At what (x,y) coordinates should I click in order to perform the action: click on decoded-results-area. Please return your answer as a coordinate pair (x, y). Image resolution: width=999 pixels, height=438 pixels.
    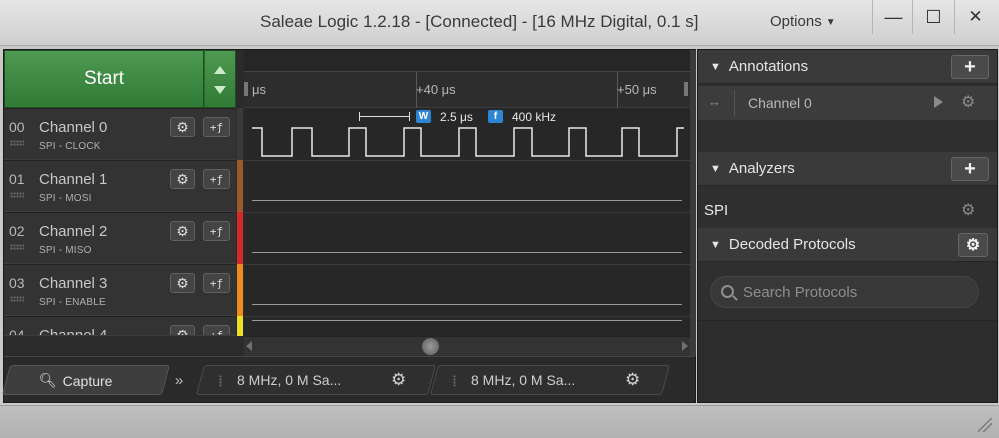
    Looking at the image, I should click on (847, 361).